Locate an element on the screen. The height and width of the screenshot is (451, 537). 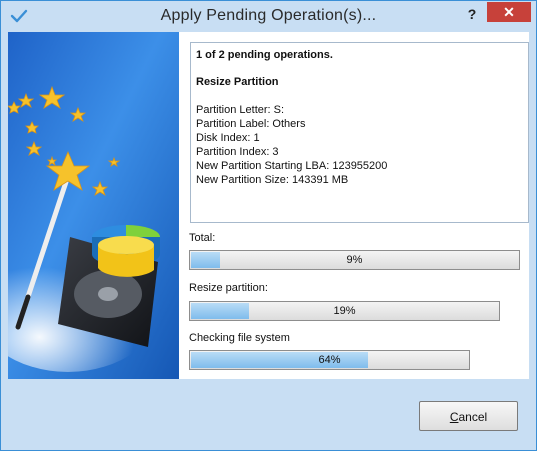
cancel-button-label: Cancel is located at coordinates (468, 417).